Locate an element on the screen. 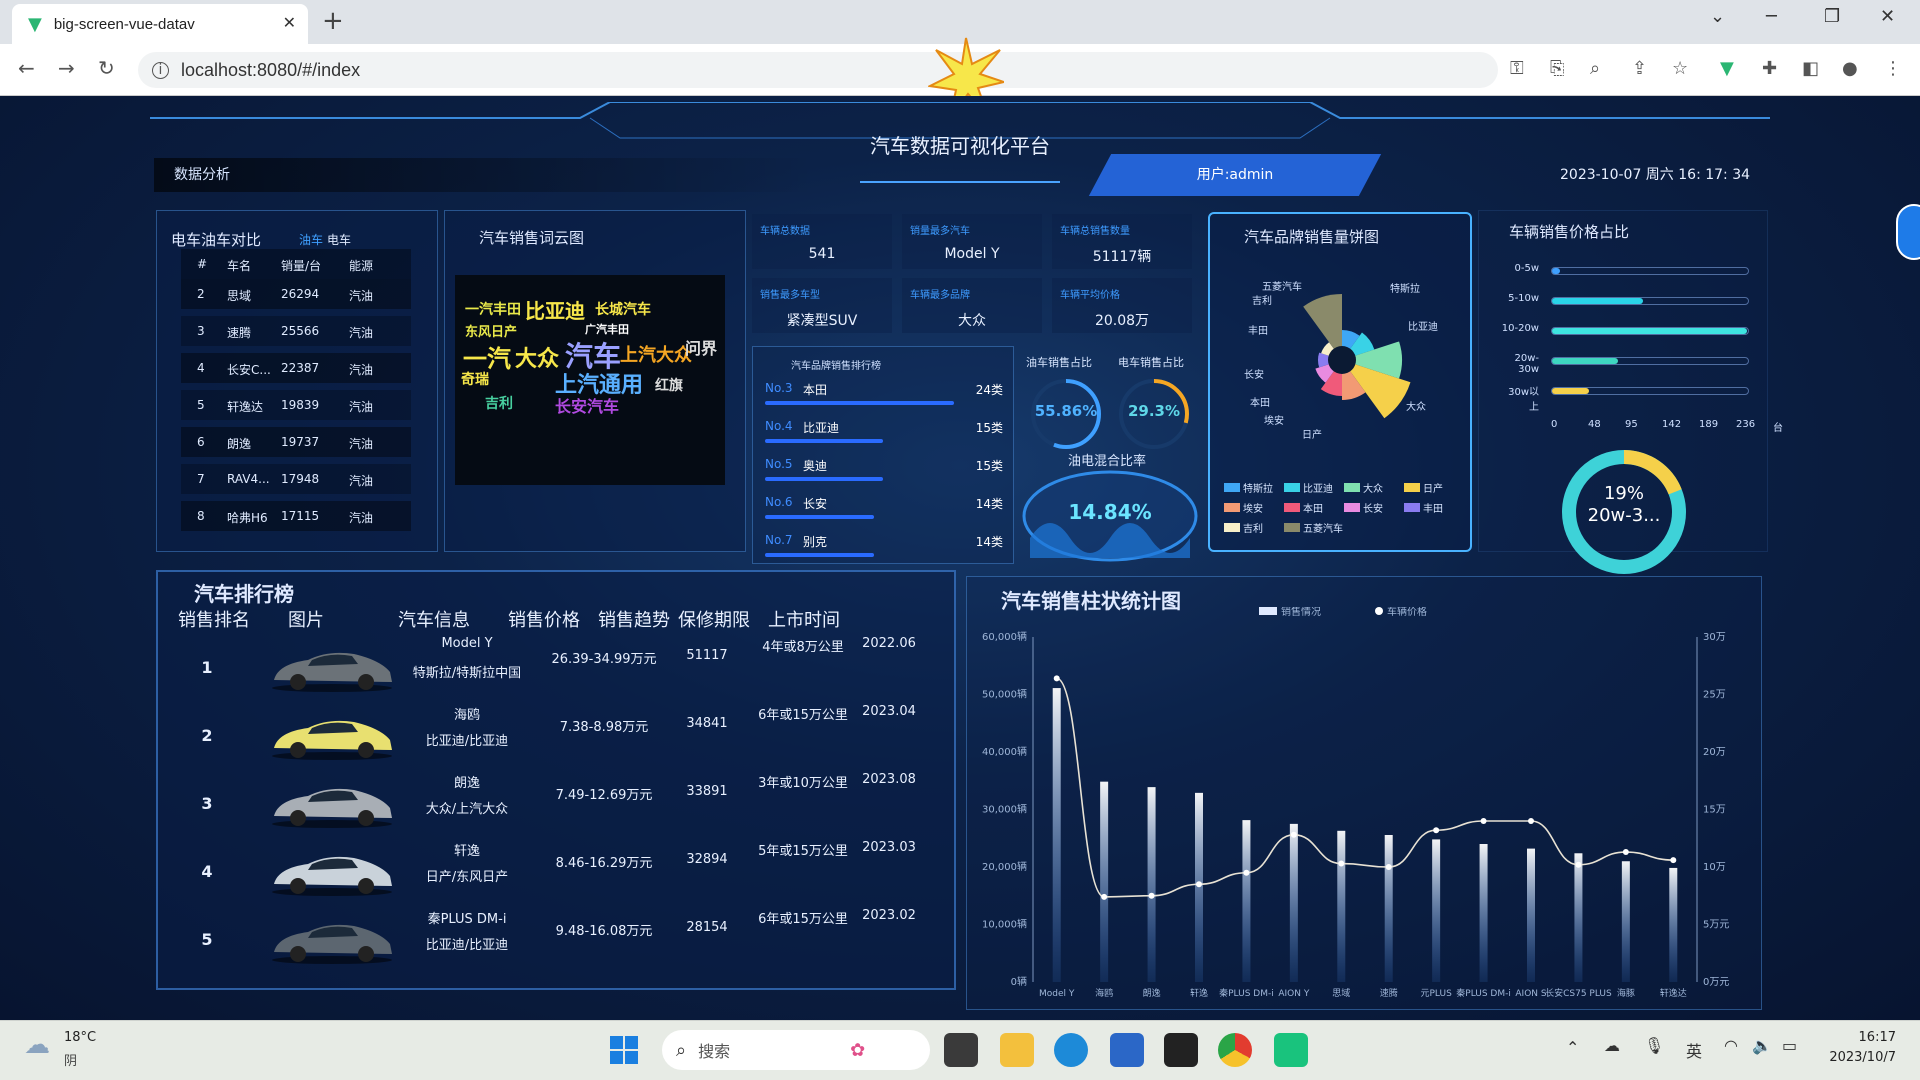 This screenshot has width=1920, height=1080. key-icon: ⚿ is located at coordinates (1517, 68).